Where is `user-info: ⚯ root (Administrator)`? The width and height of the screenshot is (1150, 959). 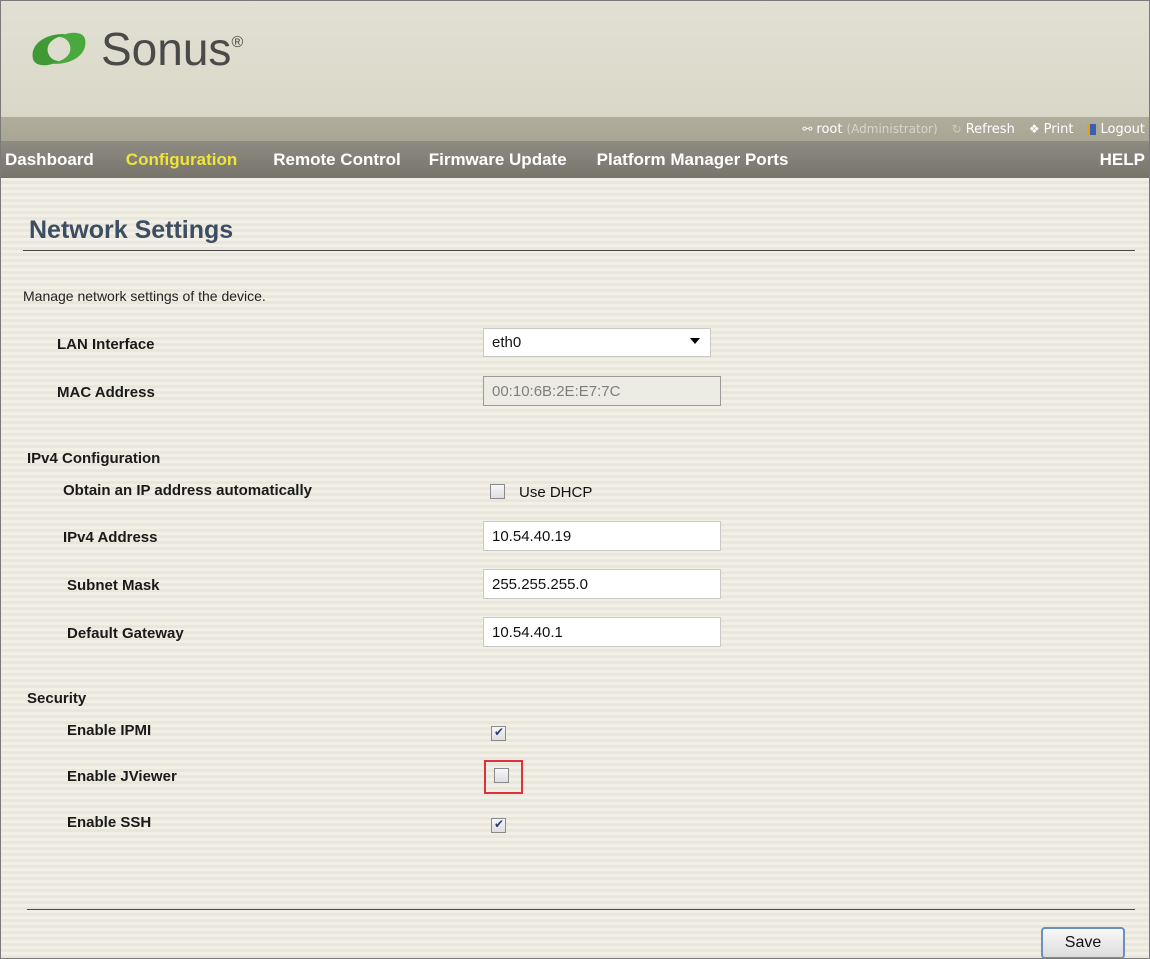 user-info: ⚯ root (Administrator) is located at coordinates (869, 129).